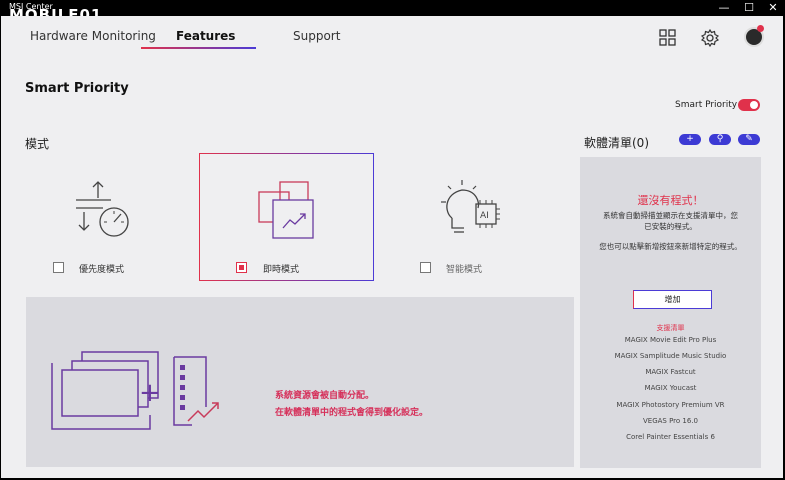  Describe the element at coordinates (325, 396) in the screenshot. I see `info-line-1: 系統資源會被自動分配。` at that location.